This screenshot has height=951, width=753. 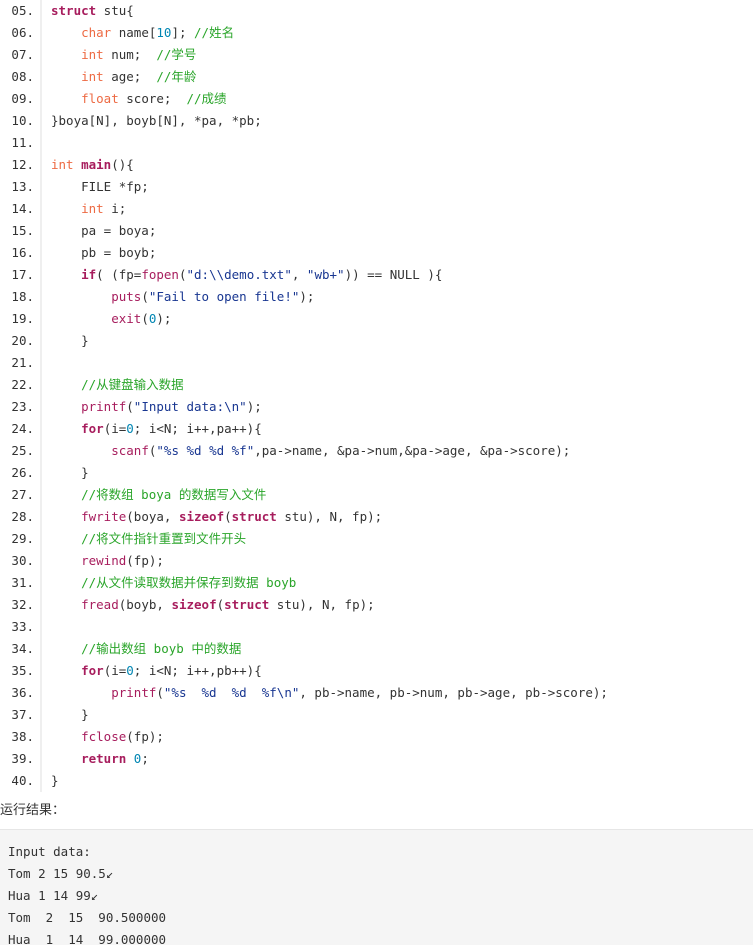 What do you see at coordinates (22, 648) in the screenshot?
I see `line-number: 34.` at bounding box center [22, 648].